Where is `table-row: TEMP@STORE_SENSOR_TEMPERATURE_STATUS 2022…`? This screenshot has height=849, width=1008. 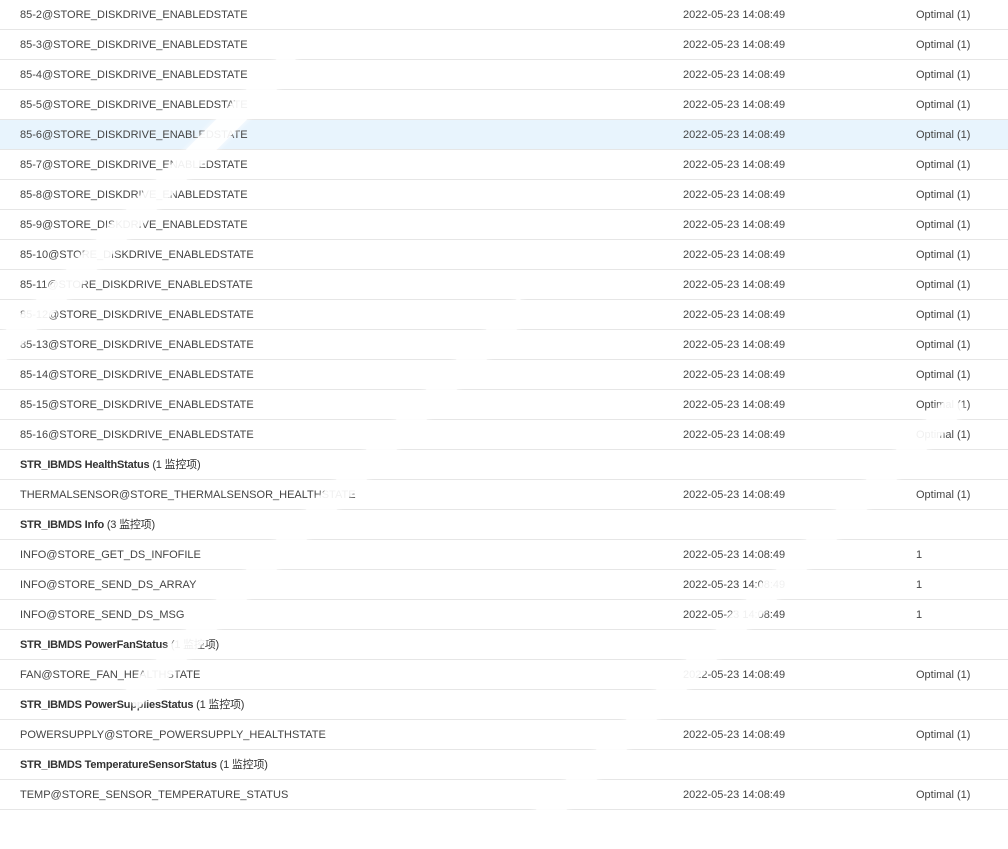
table-row: TEMP@STORE_SENSOR_TEMPERATURE_STATUS 2022… is located at coordinates (504, 795).